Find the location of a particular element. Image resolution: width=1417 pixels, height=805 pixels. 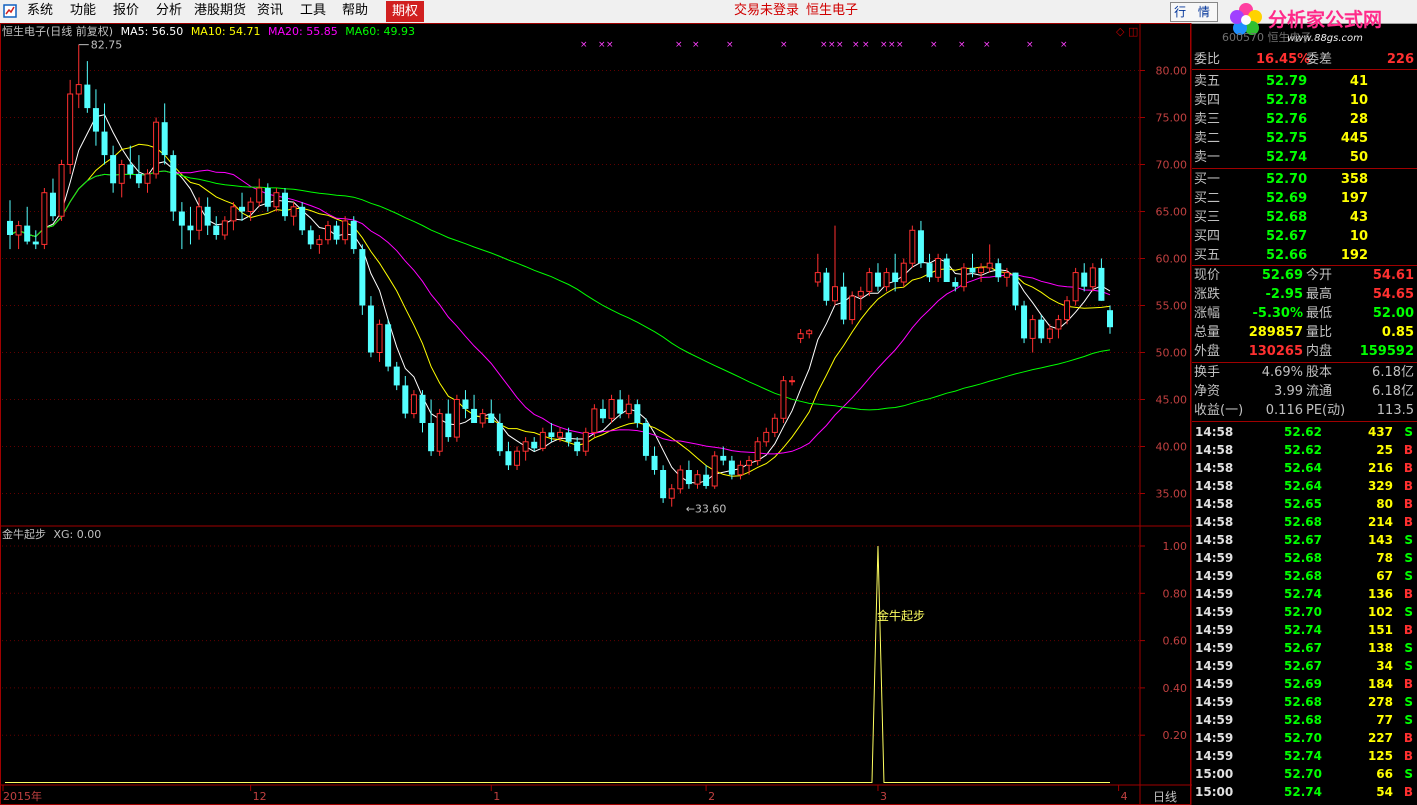

ask-volume: 10 is located at coordinates (1358, 100).